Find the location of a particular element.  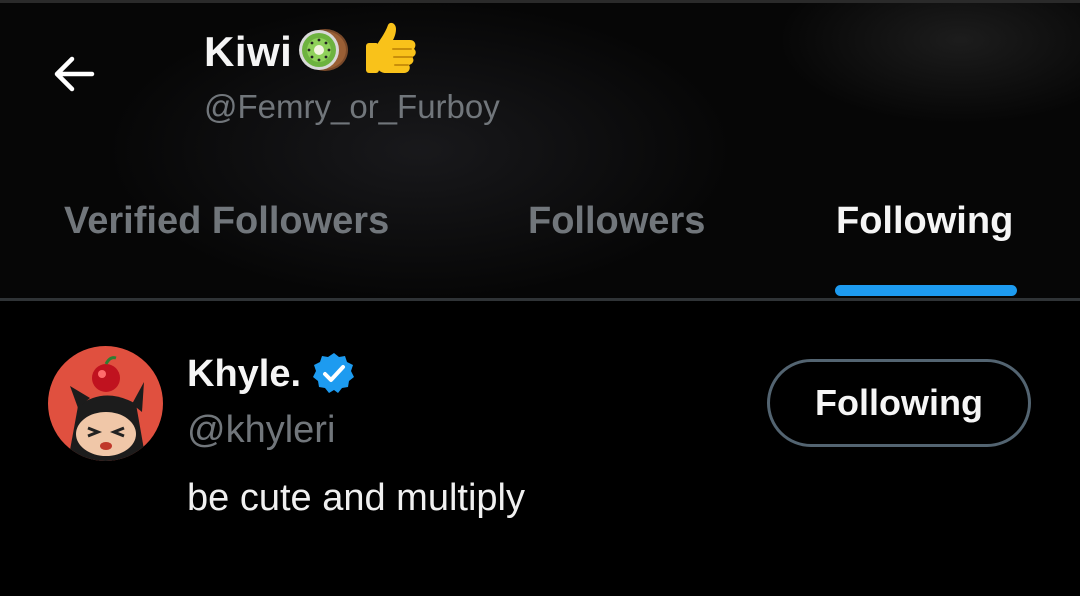

tab-followers: Followers is located at coordinates (616, 240).